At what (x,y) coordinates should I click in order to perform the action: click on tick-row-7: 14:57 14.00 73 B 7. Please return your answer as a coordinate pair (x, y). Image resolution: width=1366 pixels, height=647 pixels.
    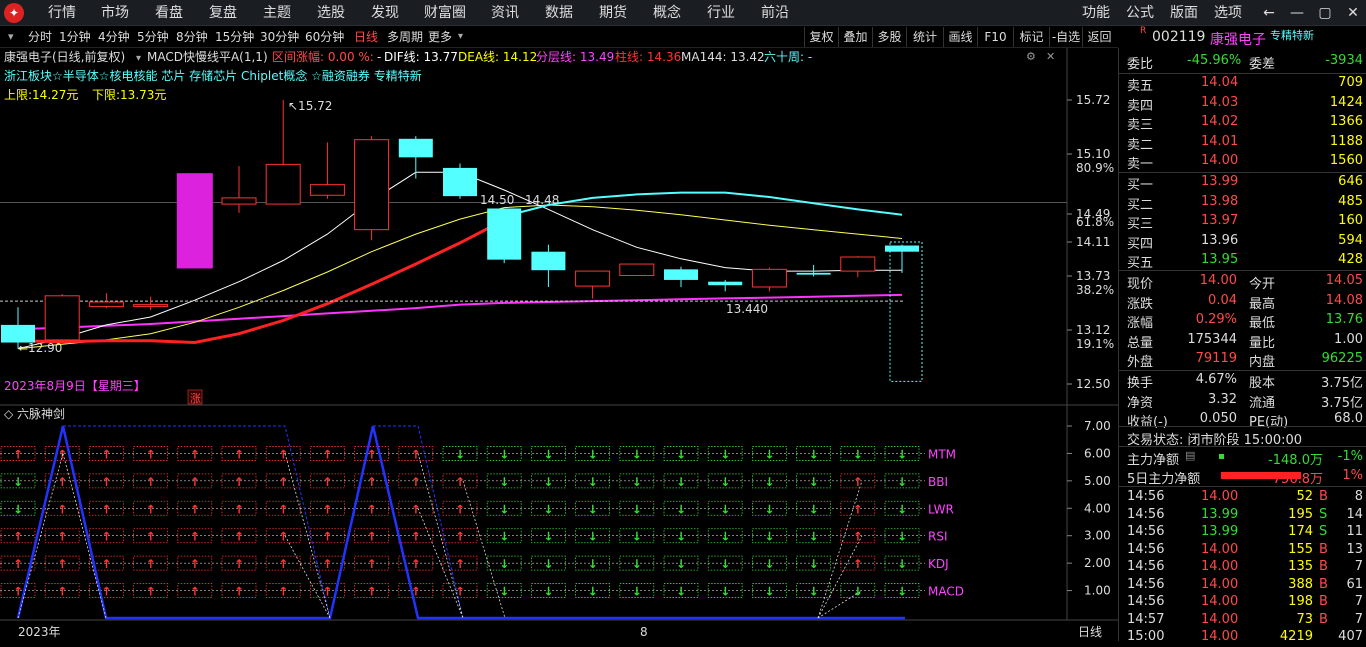
    Looking at the image, I should click on (1242, 620).